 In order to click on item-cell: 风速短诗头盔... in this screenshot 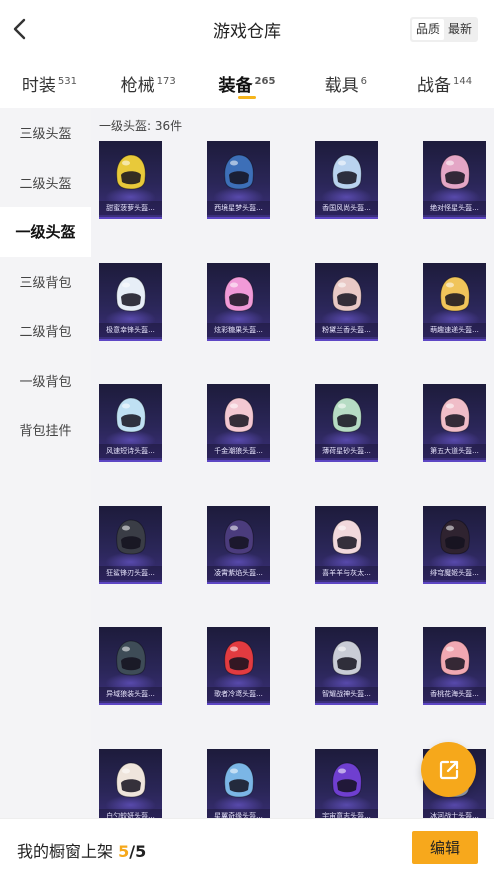, I will do `click(153, 445)`.